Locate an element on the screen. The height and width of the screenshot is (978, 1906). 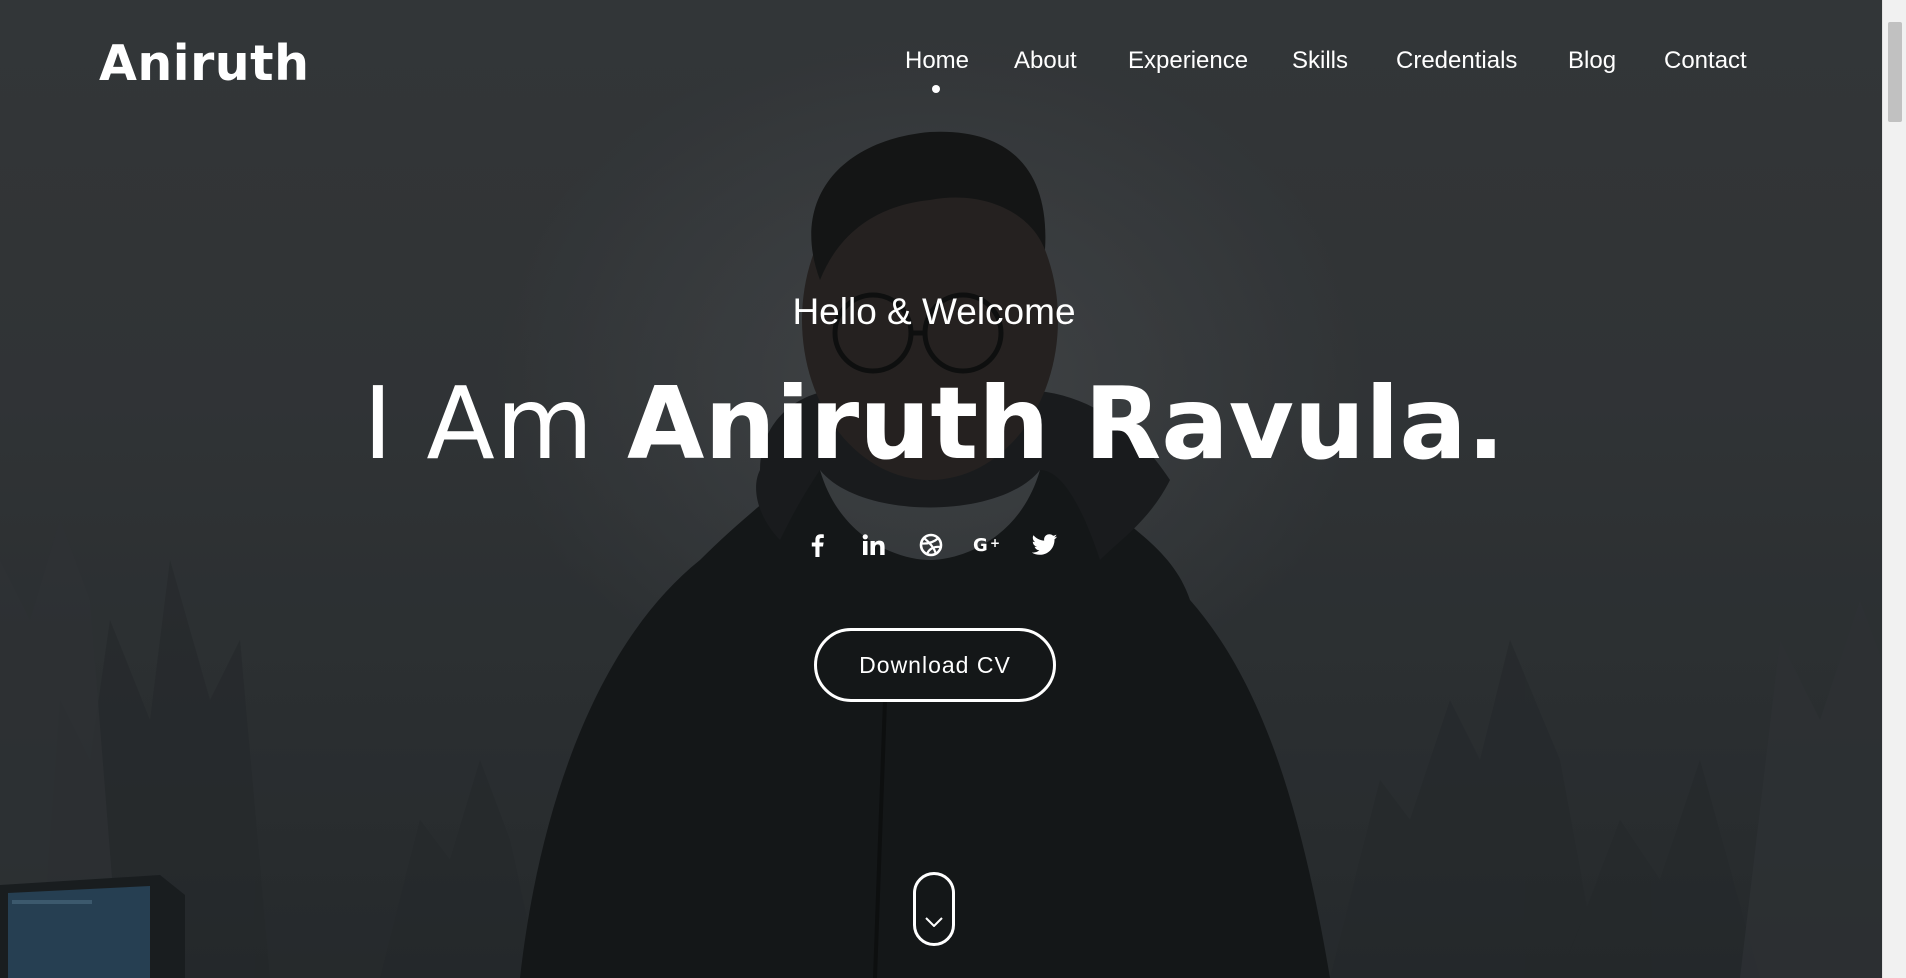
chevron-down-icon is located at coordinates (934, 921).